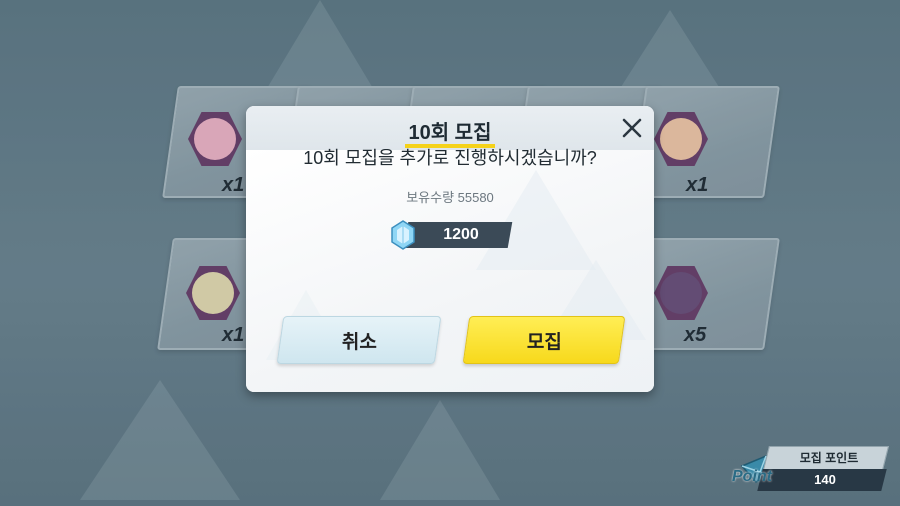  I want to click on owned-amount: 보유수량 55580, so click(450, 197).